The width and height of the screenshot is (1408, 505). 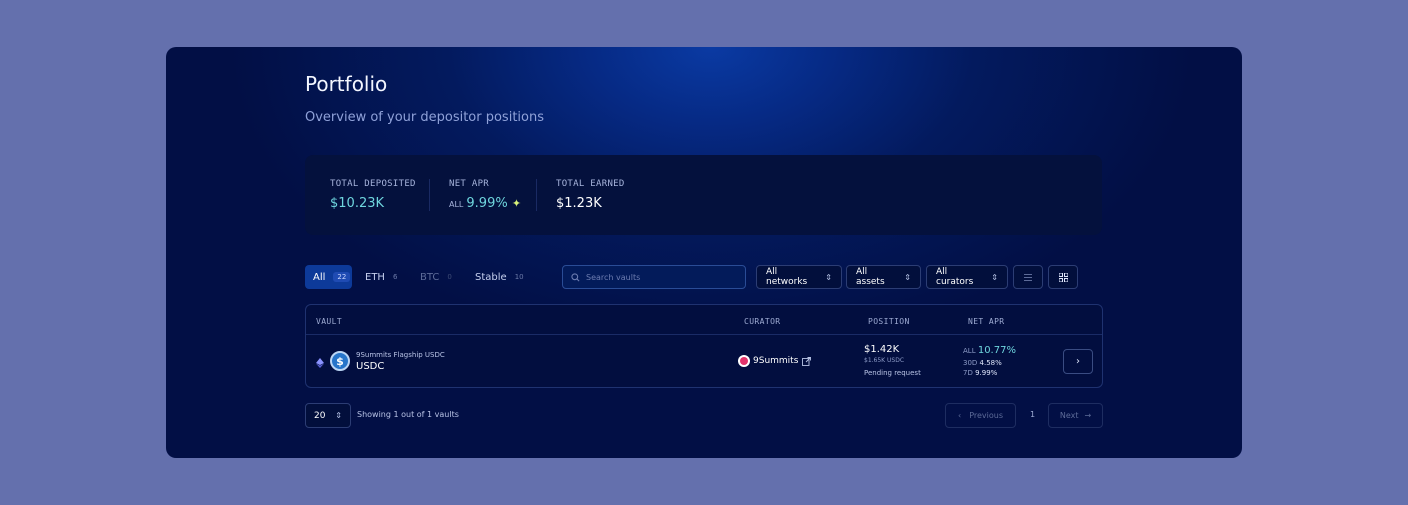 I want to click on page-size-value: 20, so click(x=320, y=415).